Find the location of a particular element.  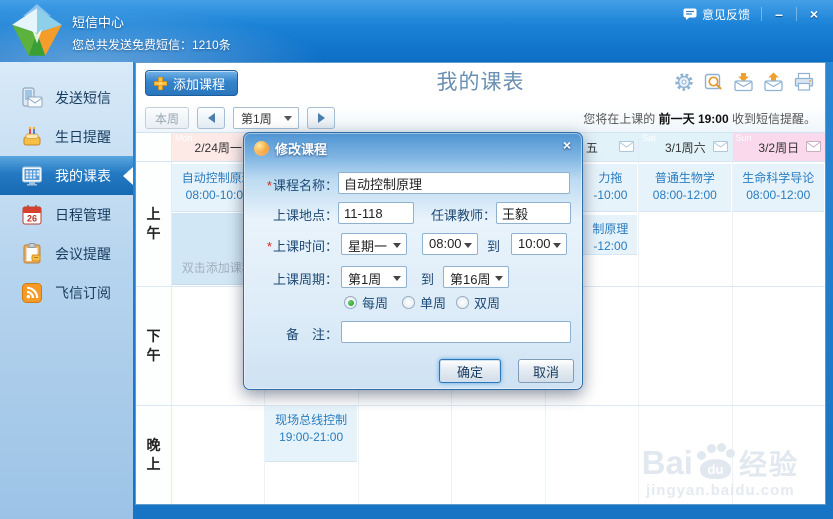

sidebar-item-agenda: 26 日程管理 is located at coordinates (66, 214).